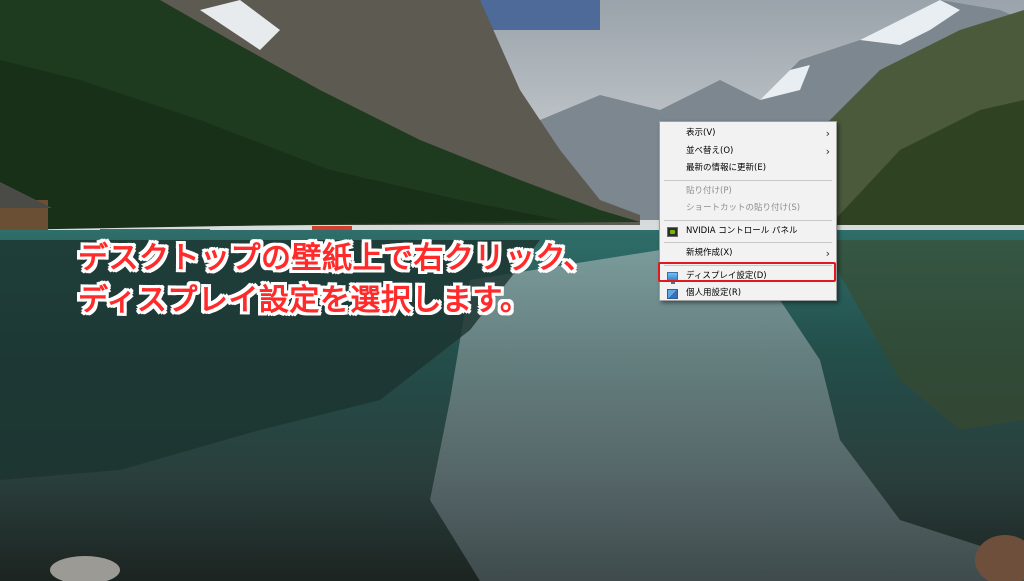  I want to click on menu-item-paste-shortcut: ショートカットの貼り付け(S), so click(748, 209).